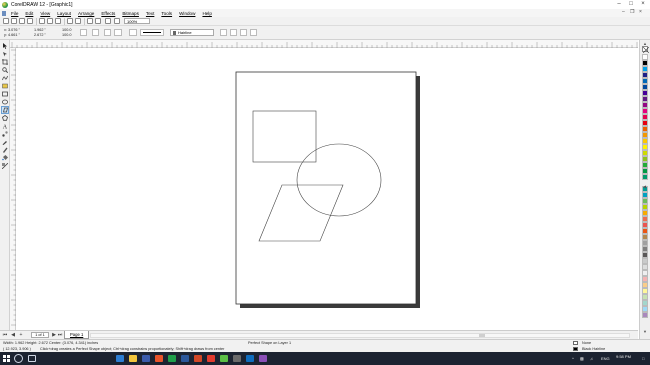 The width and height of the screenshot is (650, 365). Describe the element at coordinates (645, 49) in the screenshot. I see `no-color-swatch` at that location.